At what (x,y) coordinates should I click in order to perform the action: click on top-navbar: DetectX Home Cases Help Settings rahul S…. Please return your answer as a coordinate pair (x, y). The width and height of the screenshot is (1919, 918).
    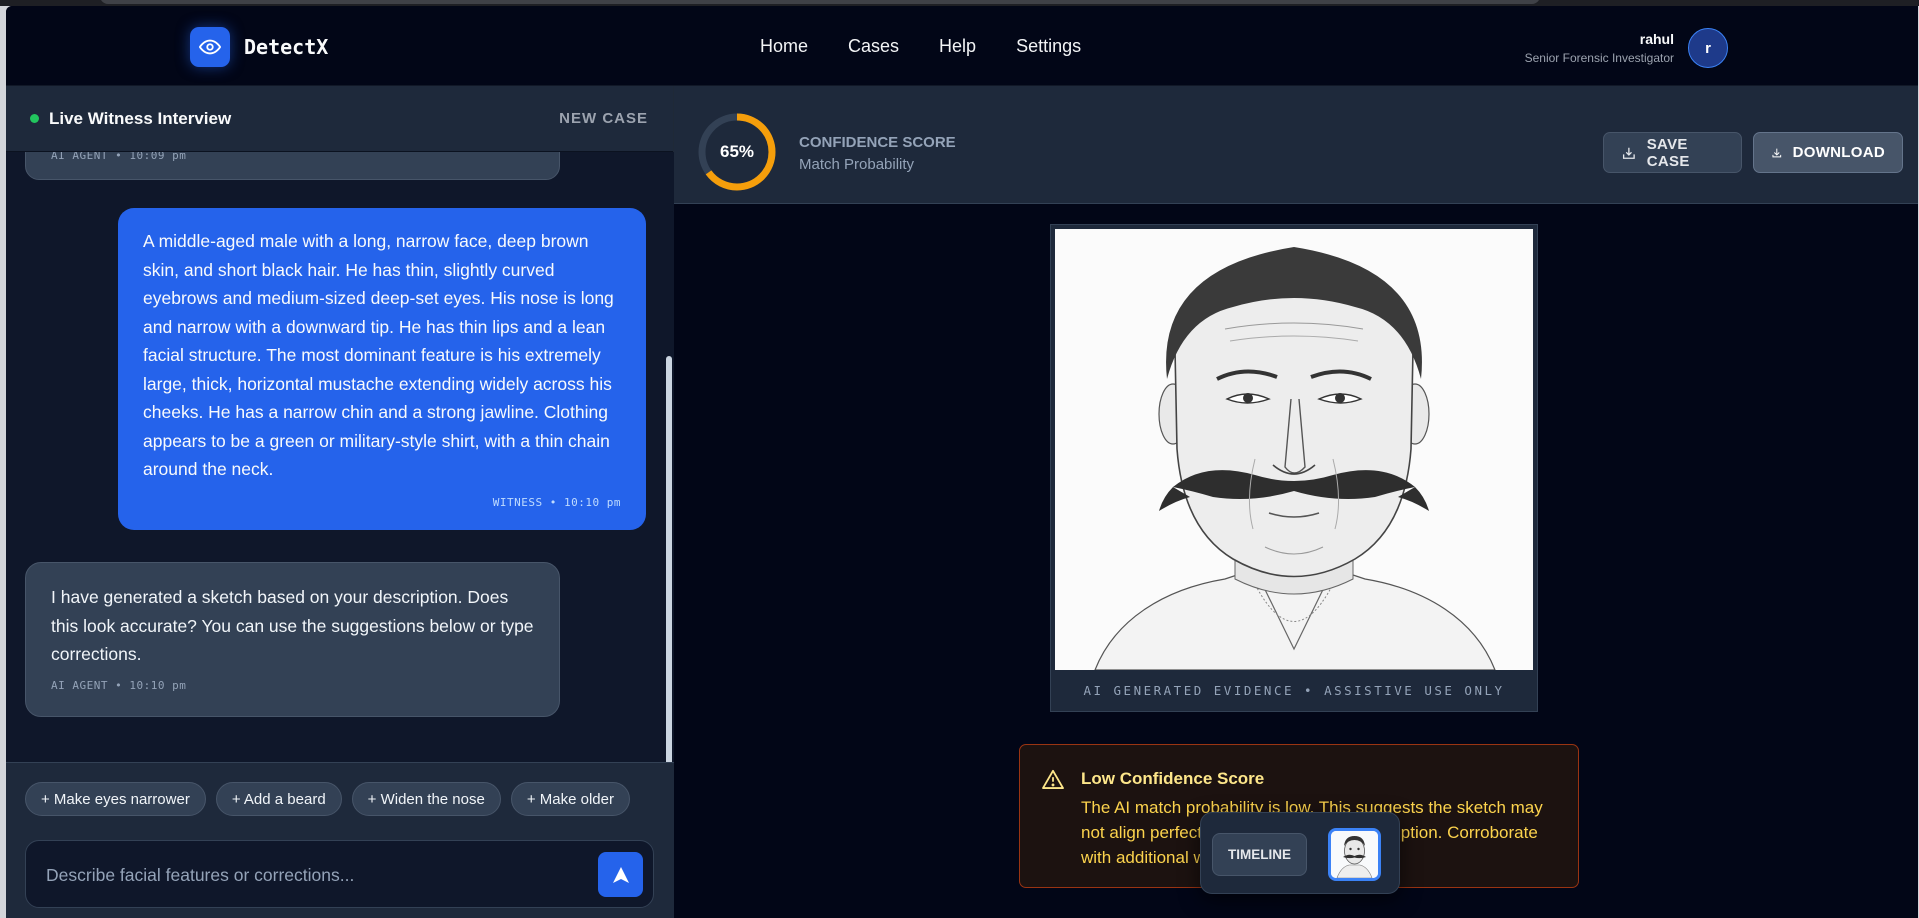
    Looking at the image, I should click on (962, 46).